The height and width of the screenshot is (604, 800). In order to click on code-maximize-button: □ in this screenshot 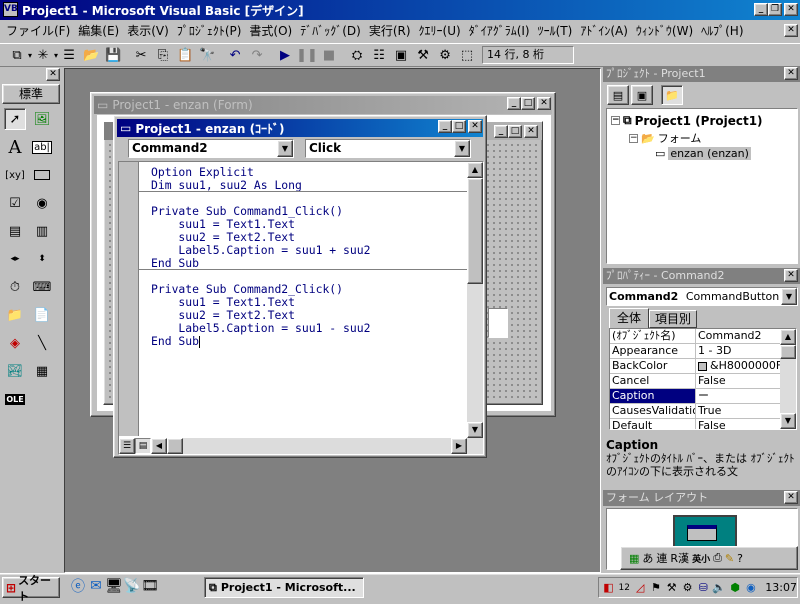, I will do `click(459, 126)`.